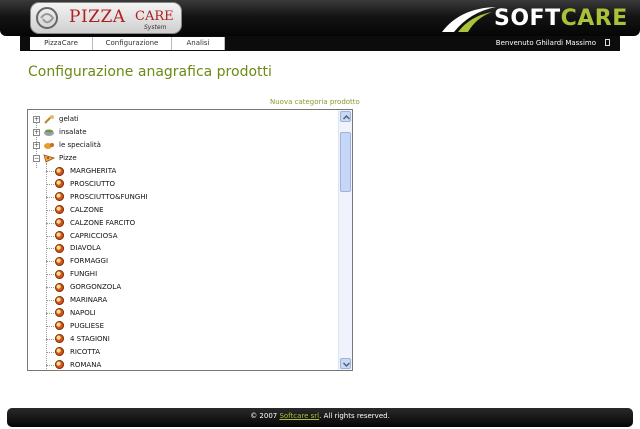 This screenshot has height=429, width=640. Describe the element at coordinates (109, 196) in the screenshot. I see `tree-item-label: PROSCIUTTO&FUNGHI` at that location.